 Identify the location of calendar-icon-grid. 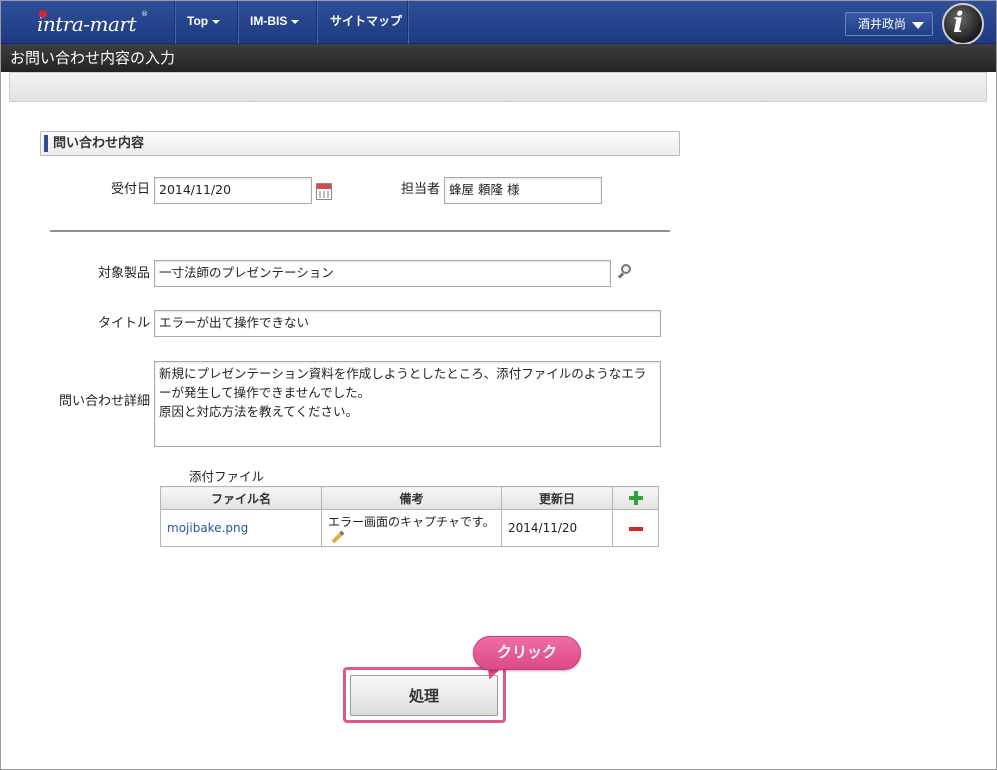
(324, 194).